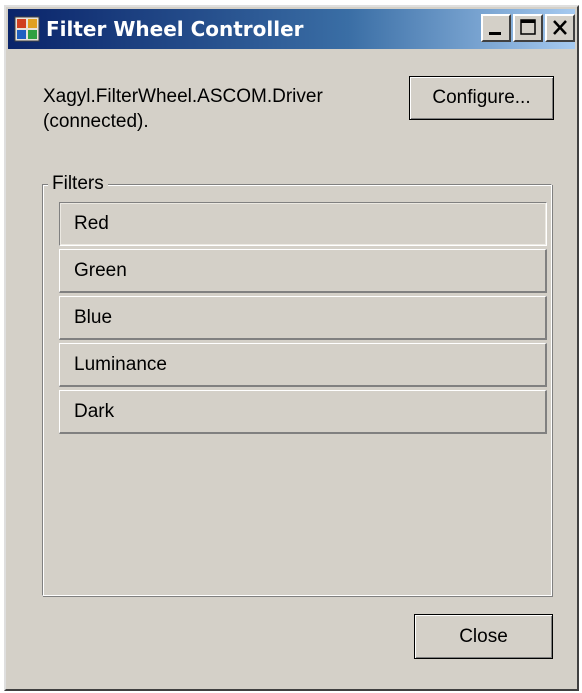  Describe the element at coordinates (496, 28) in the screenshot. I see `minimize-button` at that location.